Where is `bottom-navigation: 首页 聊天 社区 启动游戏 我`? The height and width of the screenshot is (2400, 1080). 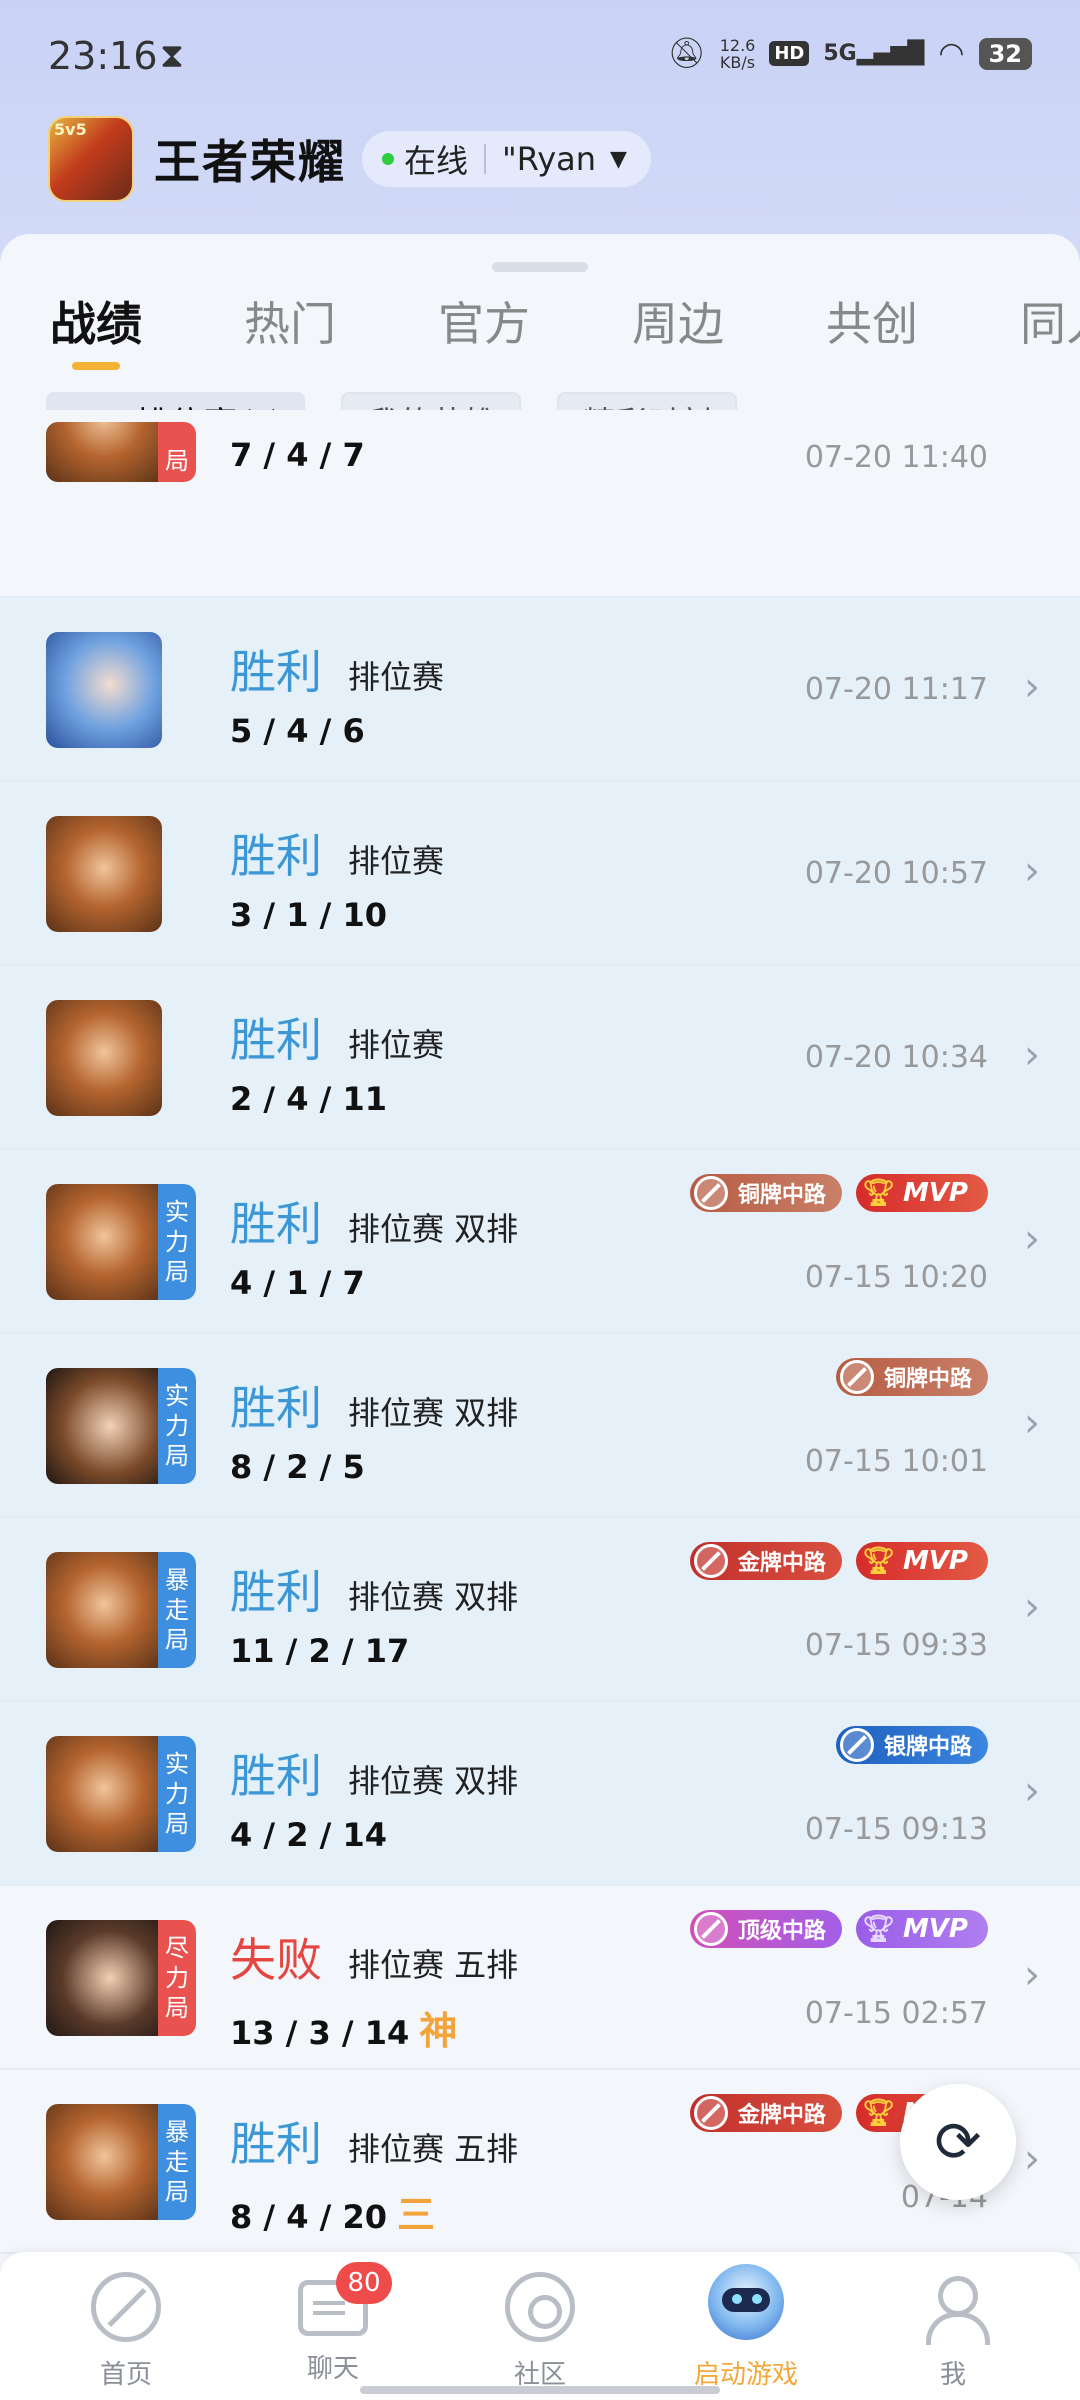 bottom-navigation: 首页 聊天 社区 启动游戏 我 is located at coordinates (540, 2326).